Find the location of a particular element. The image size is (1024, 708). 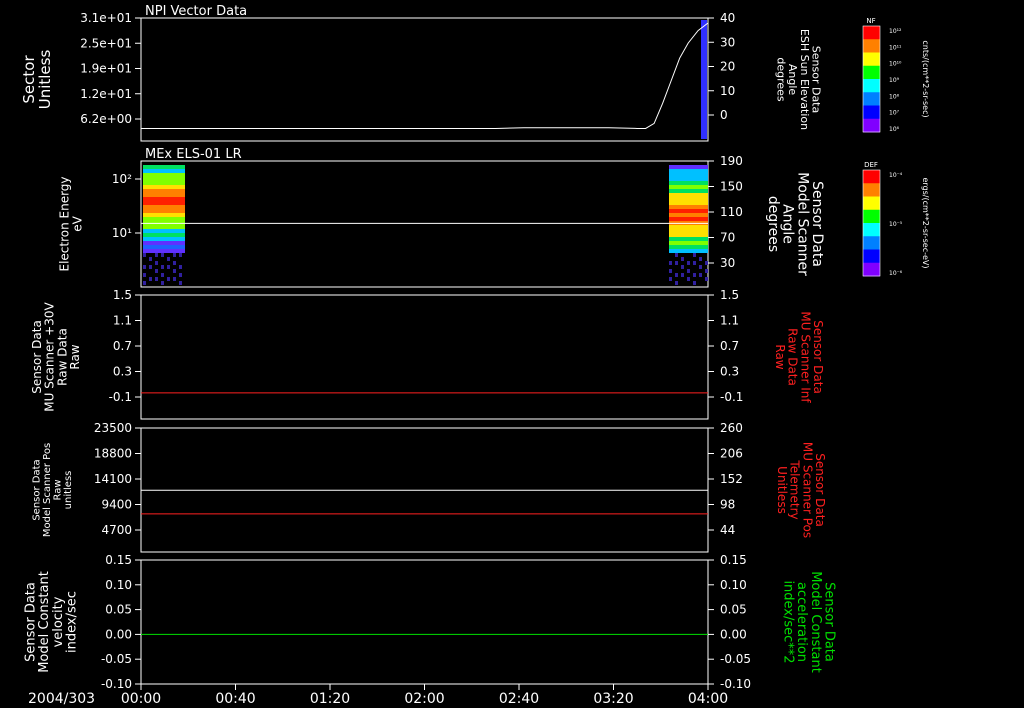

panel-4-ytick-label: 14100 is located at coordinates (113, 479).